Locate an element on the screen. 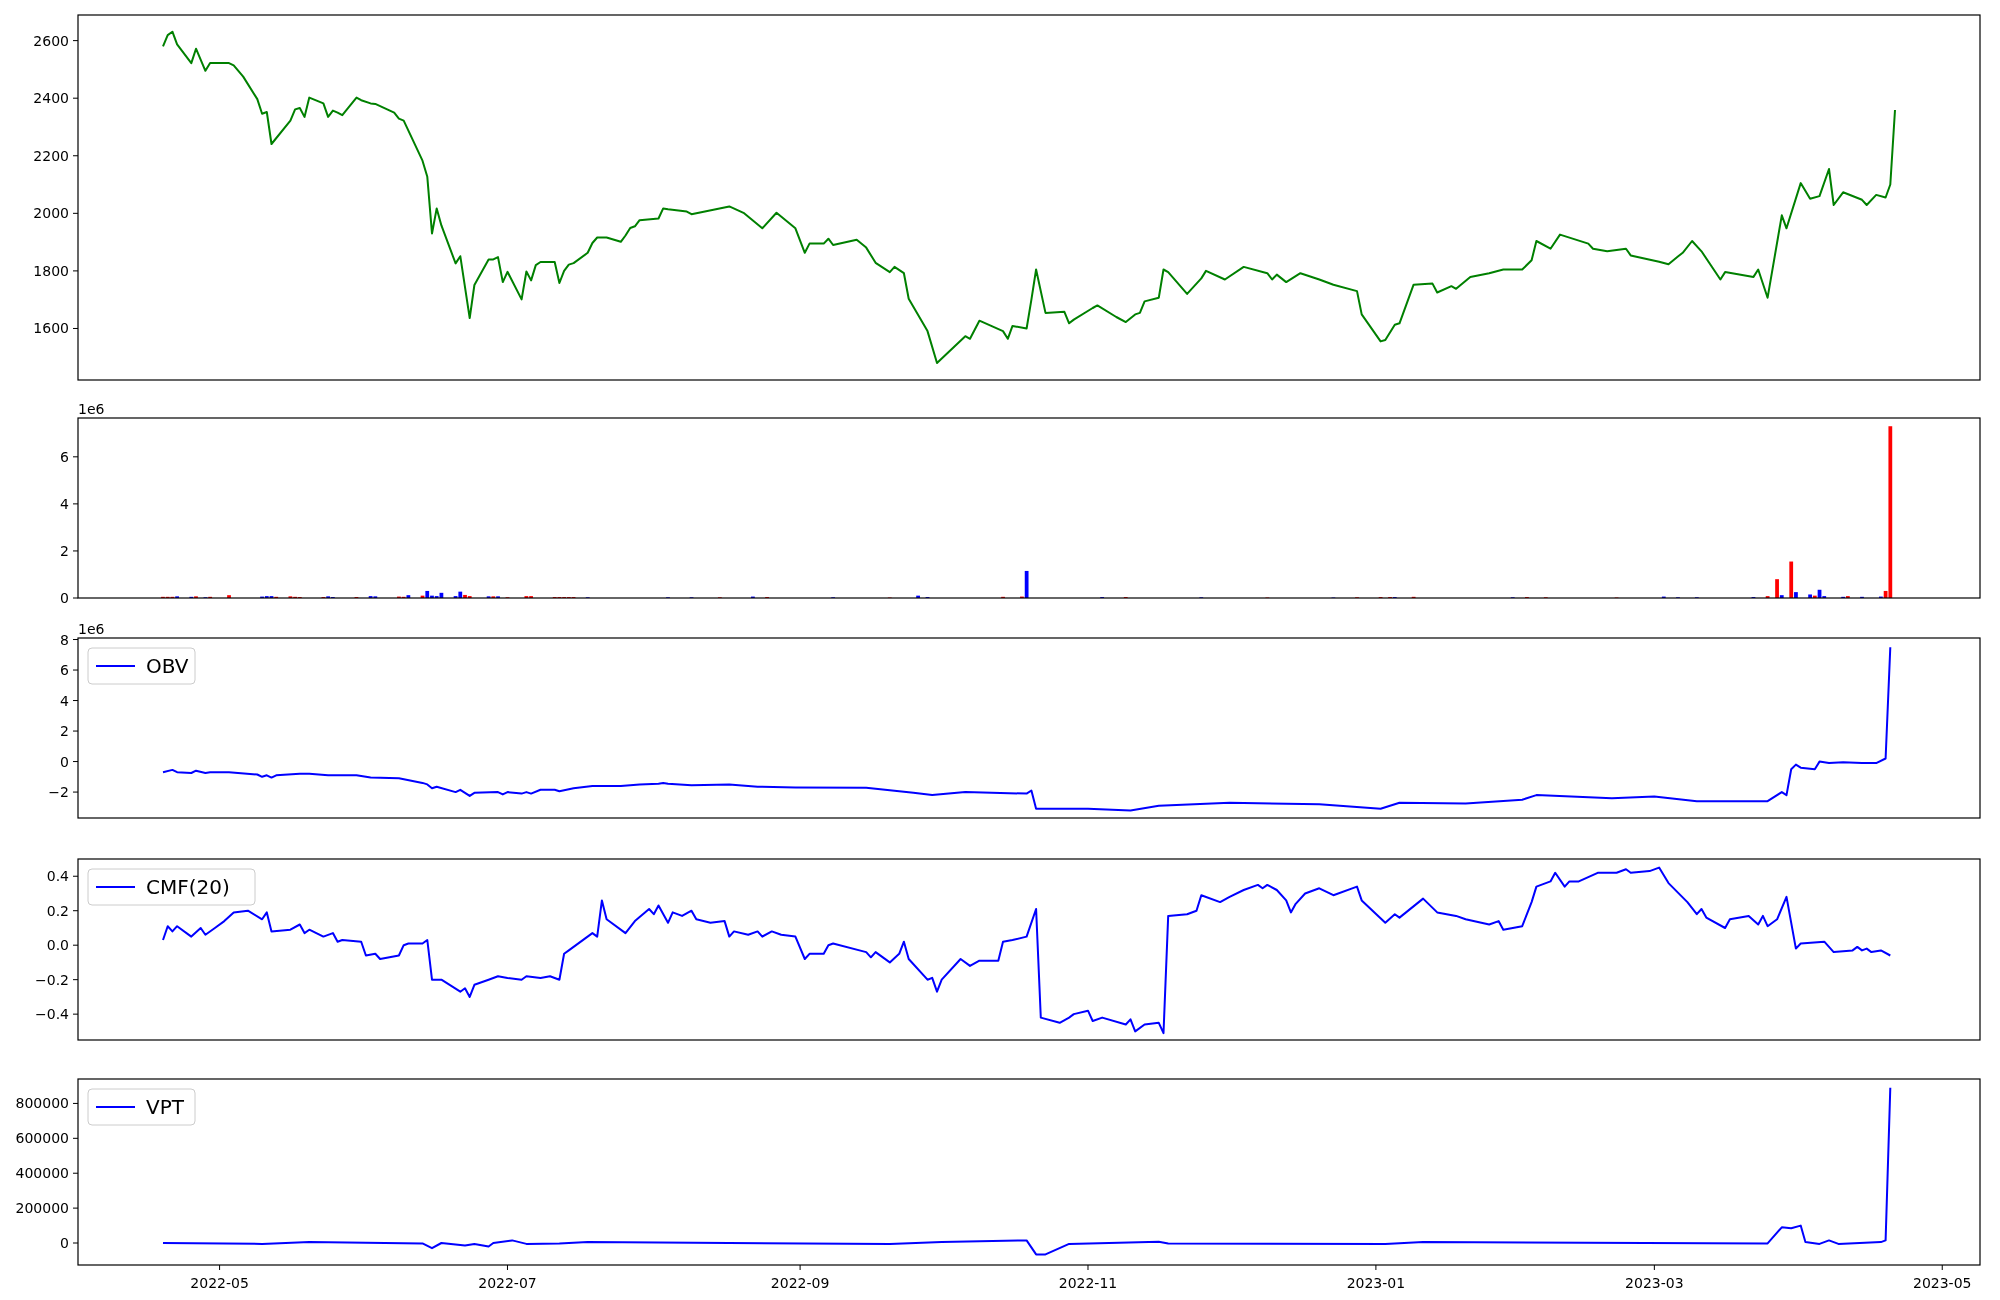  x-tick-label: 2023-05 is located at coordinates (1942, 1283).